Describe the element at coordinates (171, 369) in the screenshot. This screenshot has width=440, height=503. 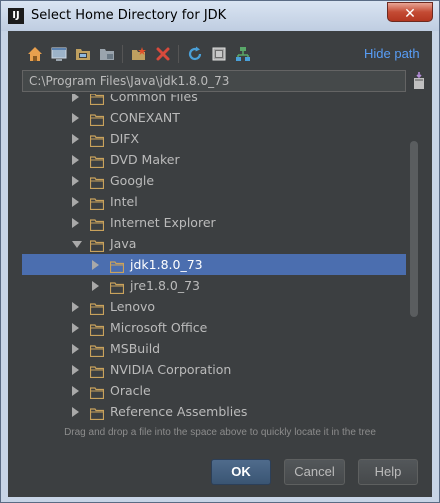
I see `tree-row-label: NVIDIA Corporation` at that location.